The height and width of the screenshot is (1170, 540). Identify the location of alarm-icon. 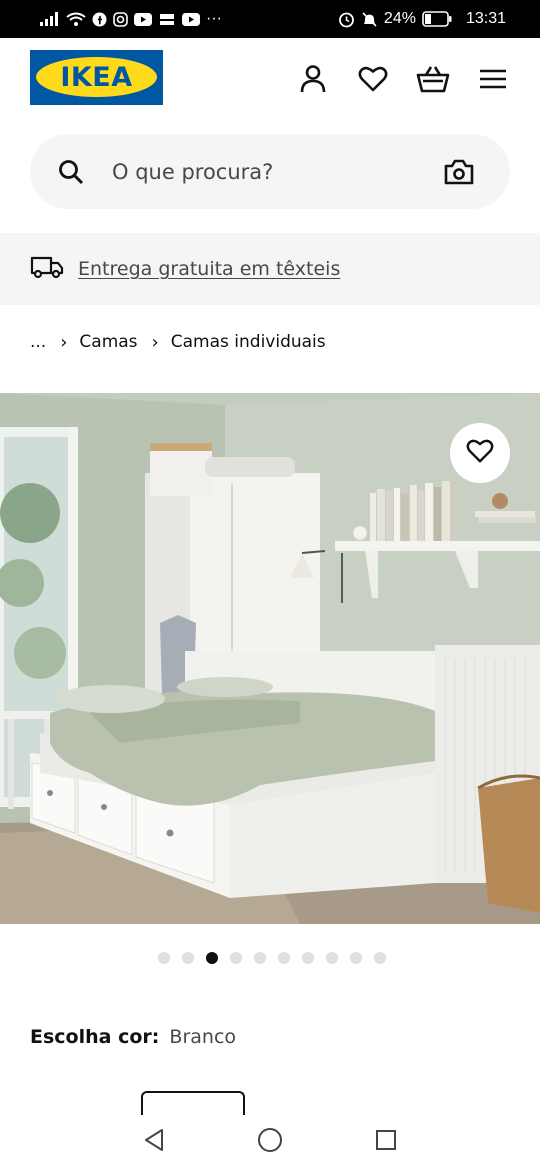
(346, 19).